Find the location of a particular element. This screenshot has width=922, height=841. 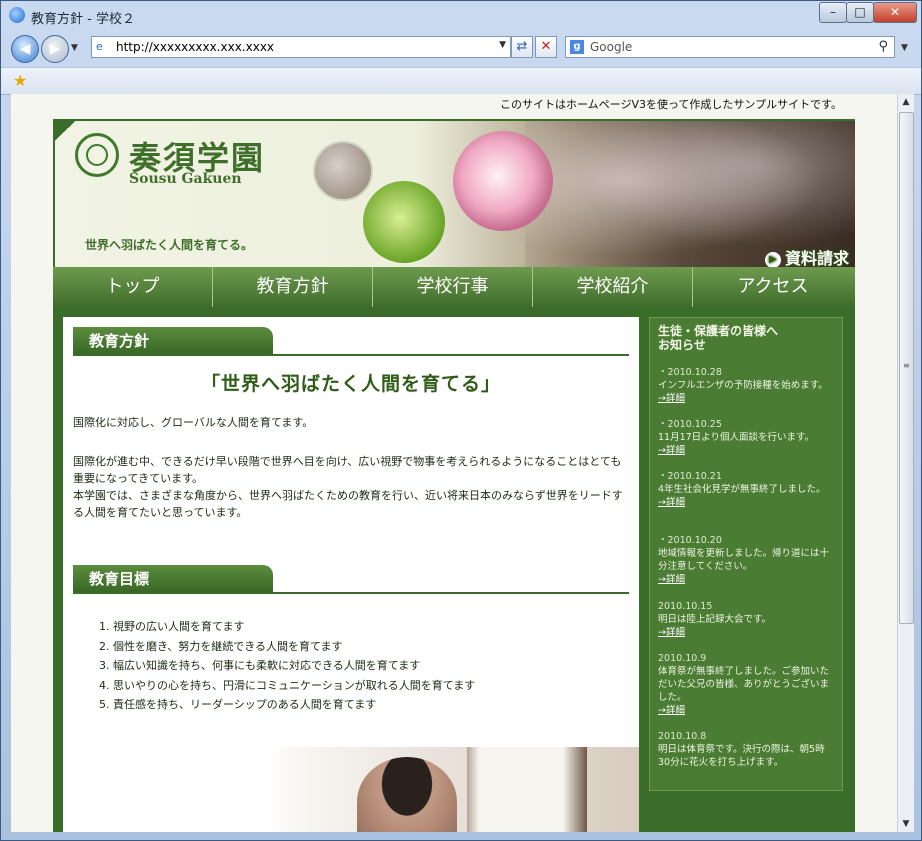

school-seal-icon is located at coordinates (97, 155).